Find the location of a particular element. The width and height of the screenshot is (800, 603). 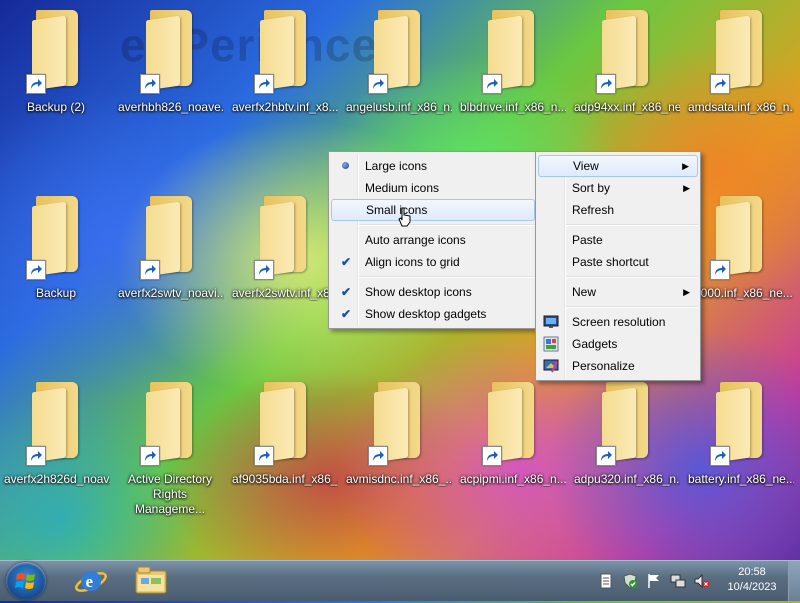

menu-item-sort-by: Sort by ▶ is located at coordinates (618, 188).